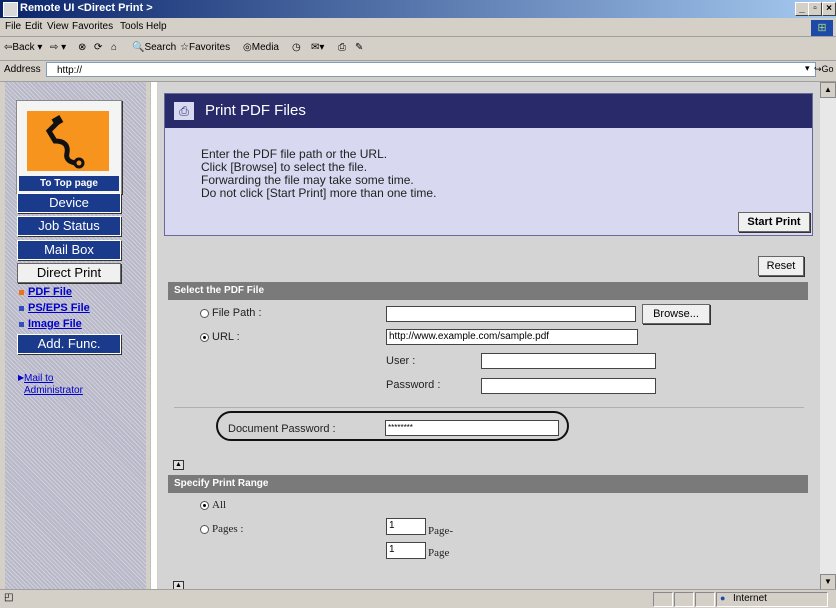 The width and height of the screenshot is (836, 608). What do you see at coordinates (829, 9) in the screenshot?
I see `close-button: ×` at bounding box center [829, 9].